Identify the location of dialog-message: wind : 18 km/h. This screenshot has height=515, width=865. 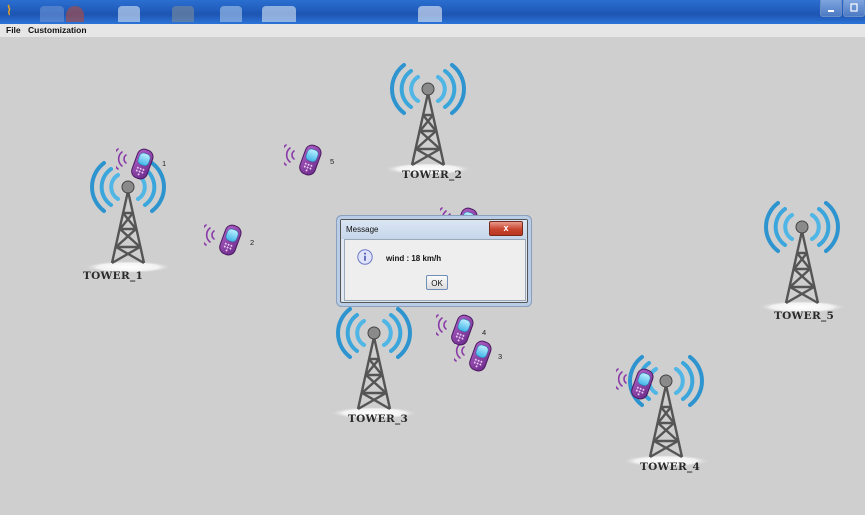
(414, 258).